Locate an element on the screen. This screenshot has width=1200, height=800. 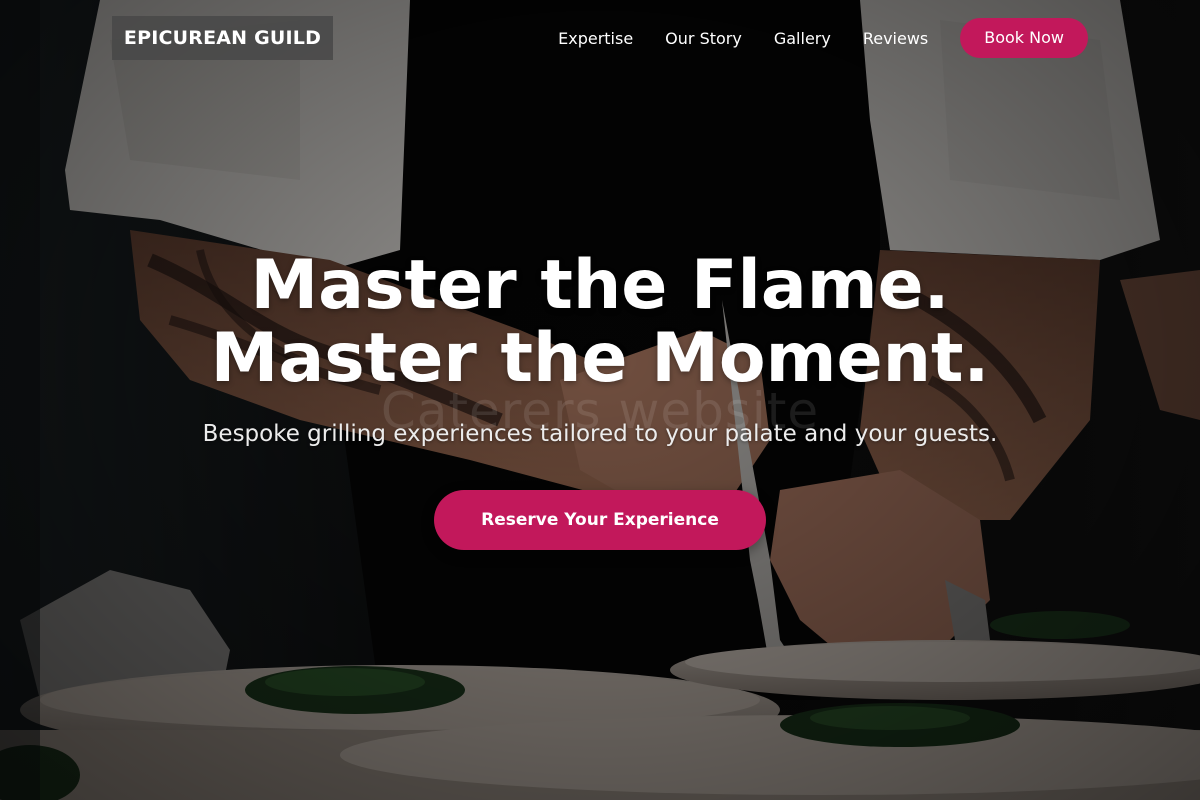
nav-link-expertise: Expertise is located at coordinates (595, 38).